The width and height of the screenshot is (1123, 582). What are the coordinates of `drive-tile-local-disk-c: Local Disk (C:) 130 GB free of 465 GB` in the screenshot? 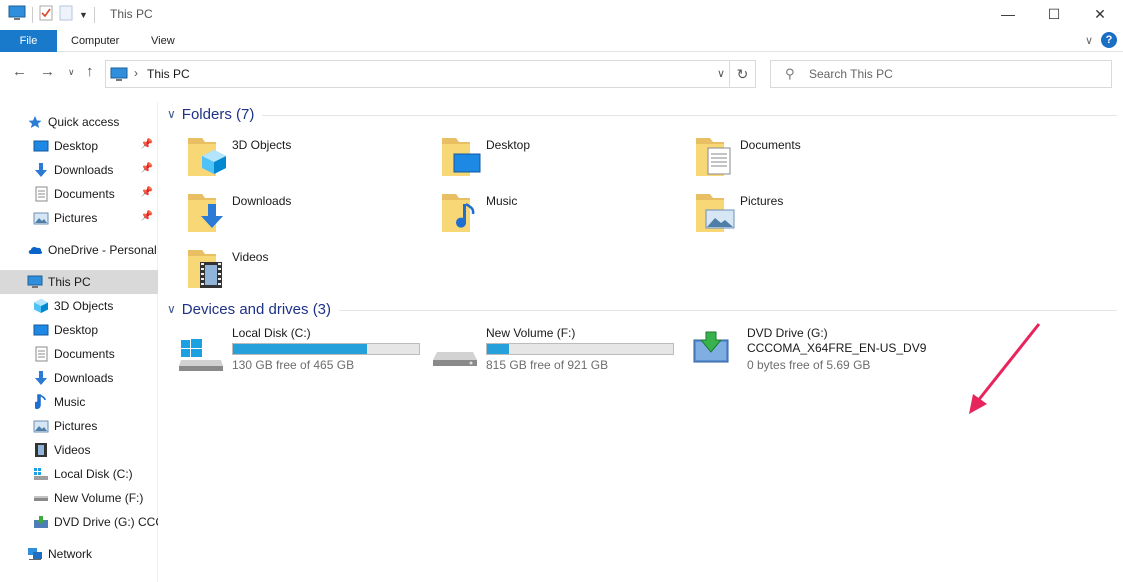 It's located at (302, 356).